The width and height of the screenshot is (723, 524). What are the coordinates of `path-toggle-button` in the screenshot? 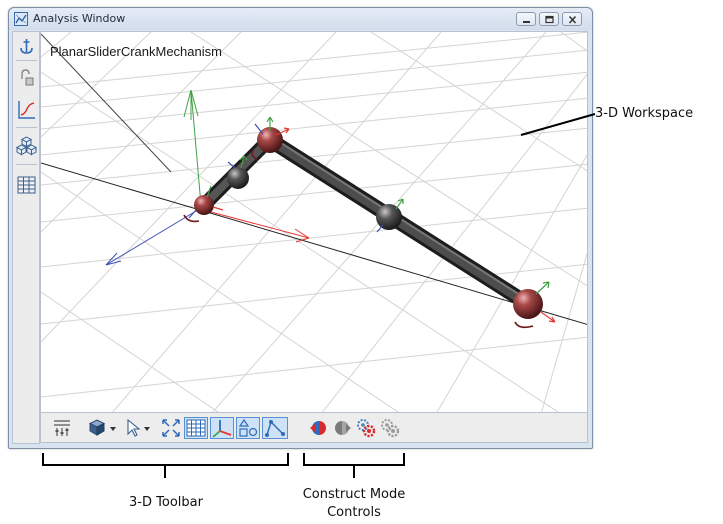 It's located at (275, 428).